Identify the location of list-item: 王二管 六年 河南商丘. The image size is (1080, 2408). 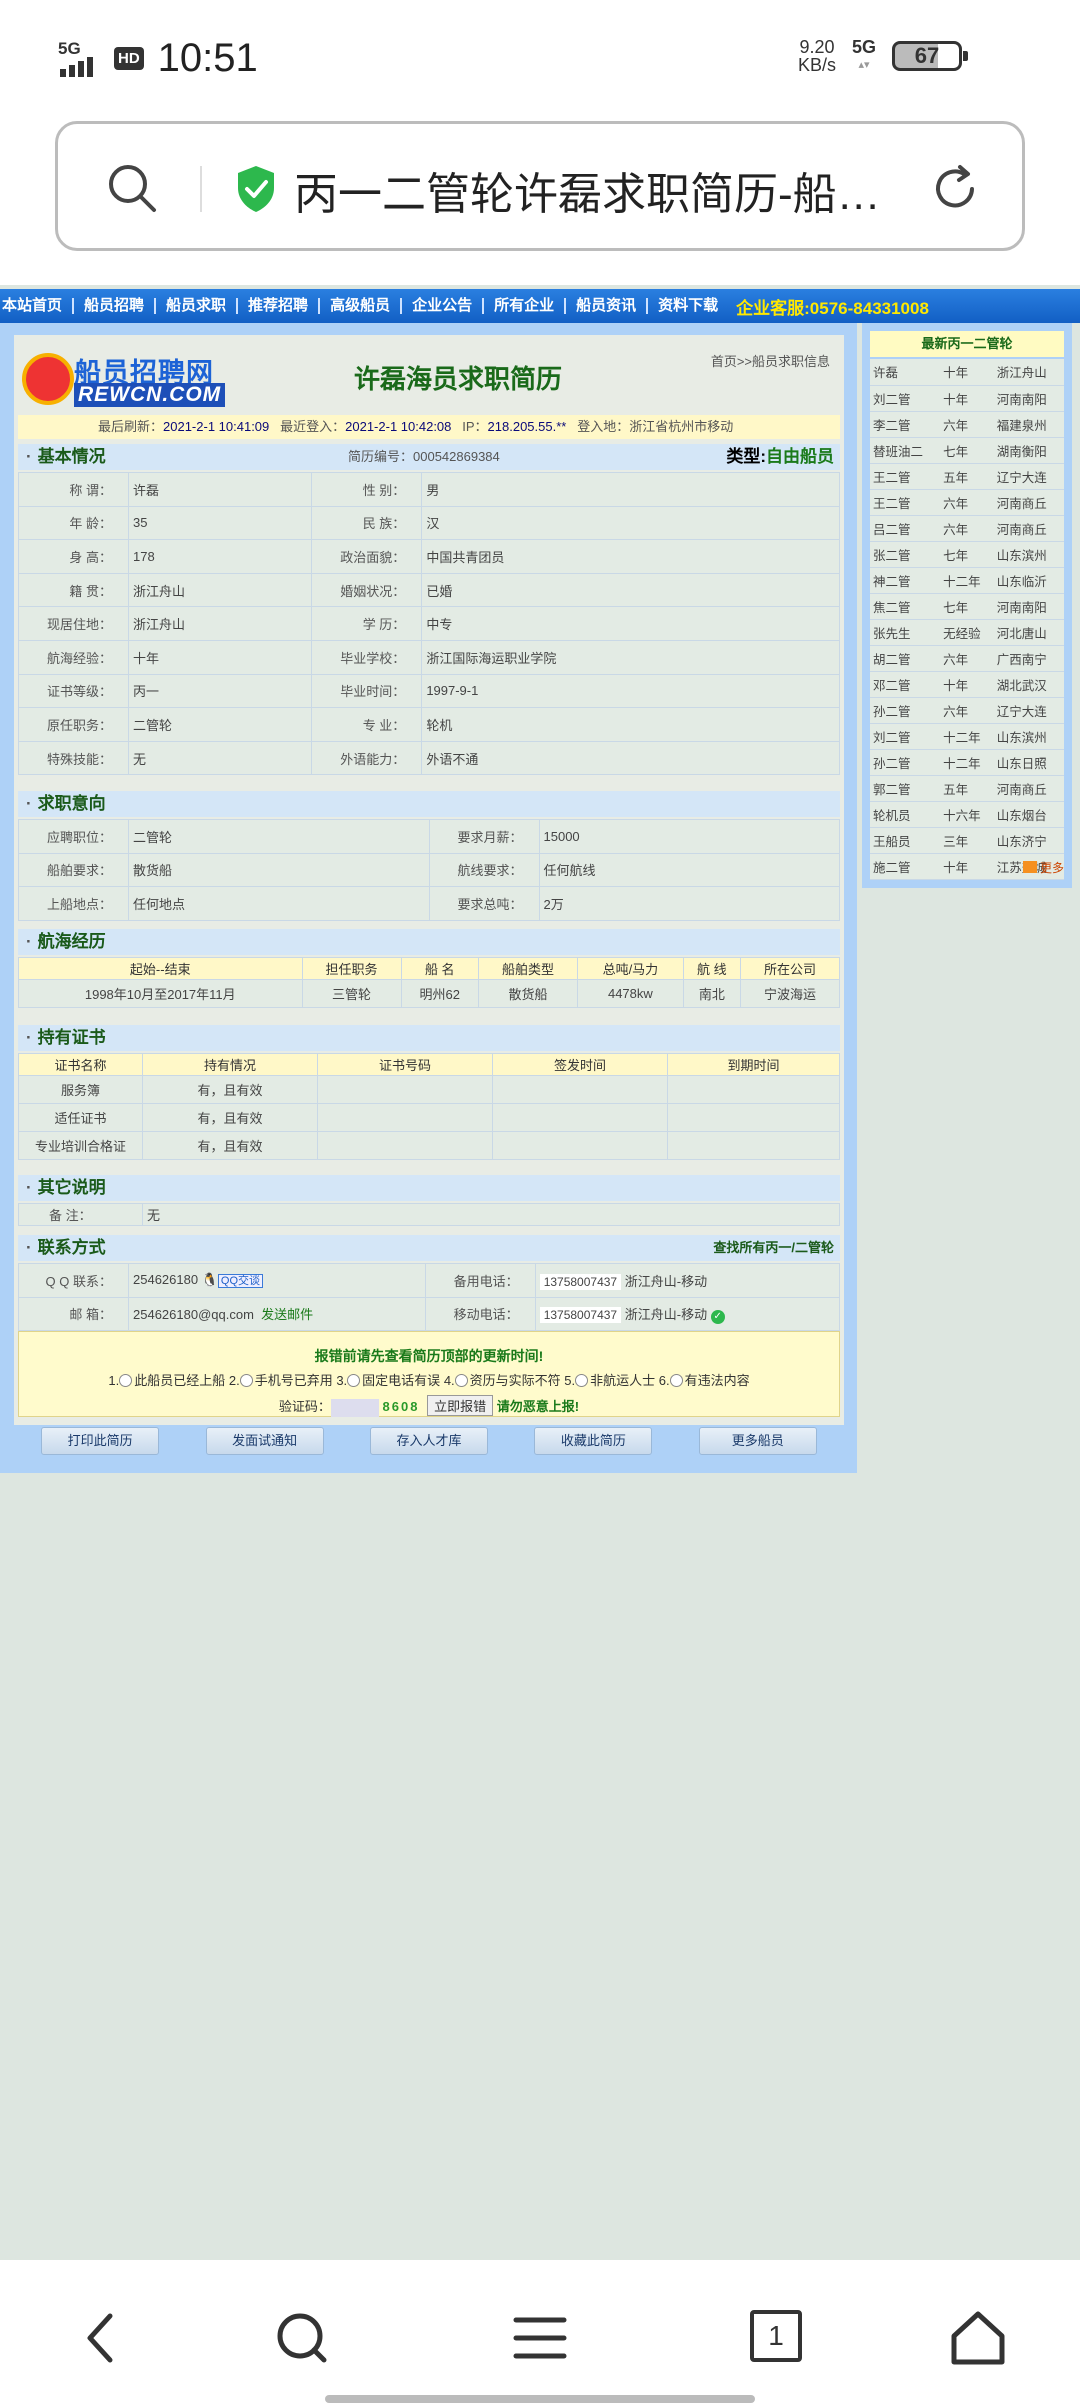
(967, 502).